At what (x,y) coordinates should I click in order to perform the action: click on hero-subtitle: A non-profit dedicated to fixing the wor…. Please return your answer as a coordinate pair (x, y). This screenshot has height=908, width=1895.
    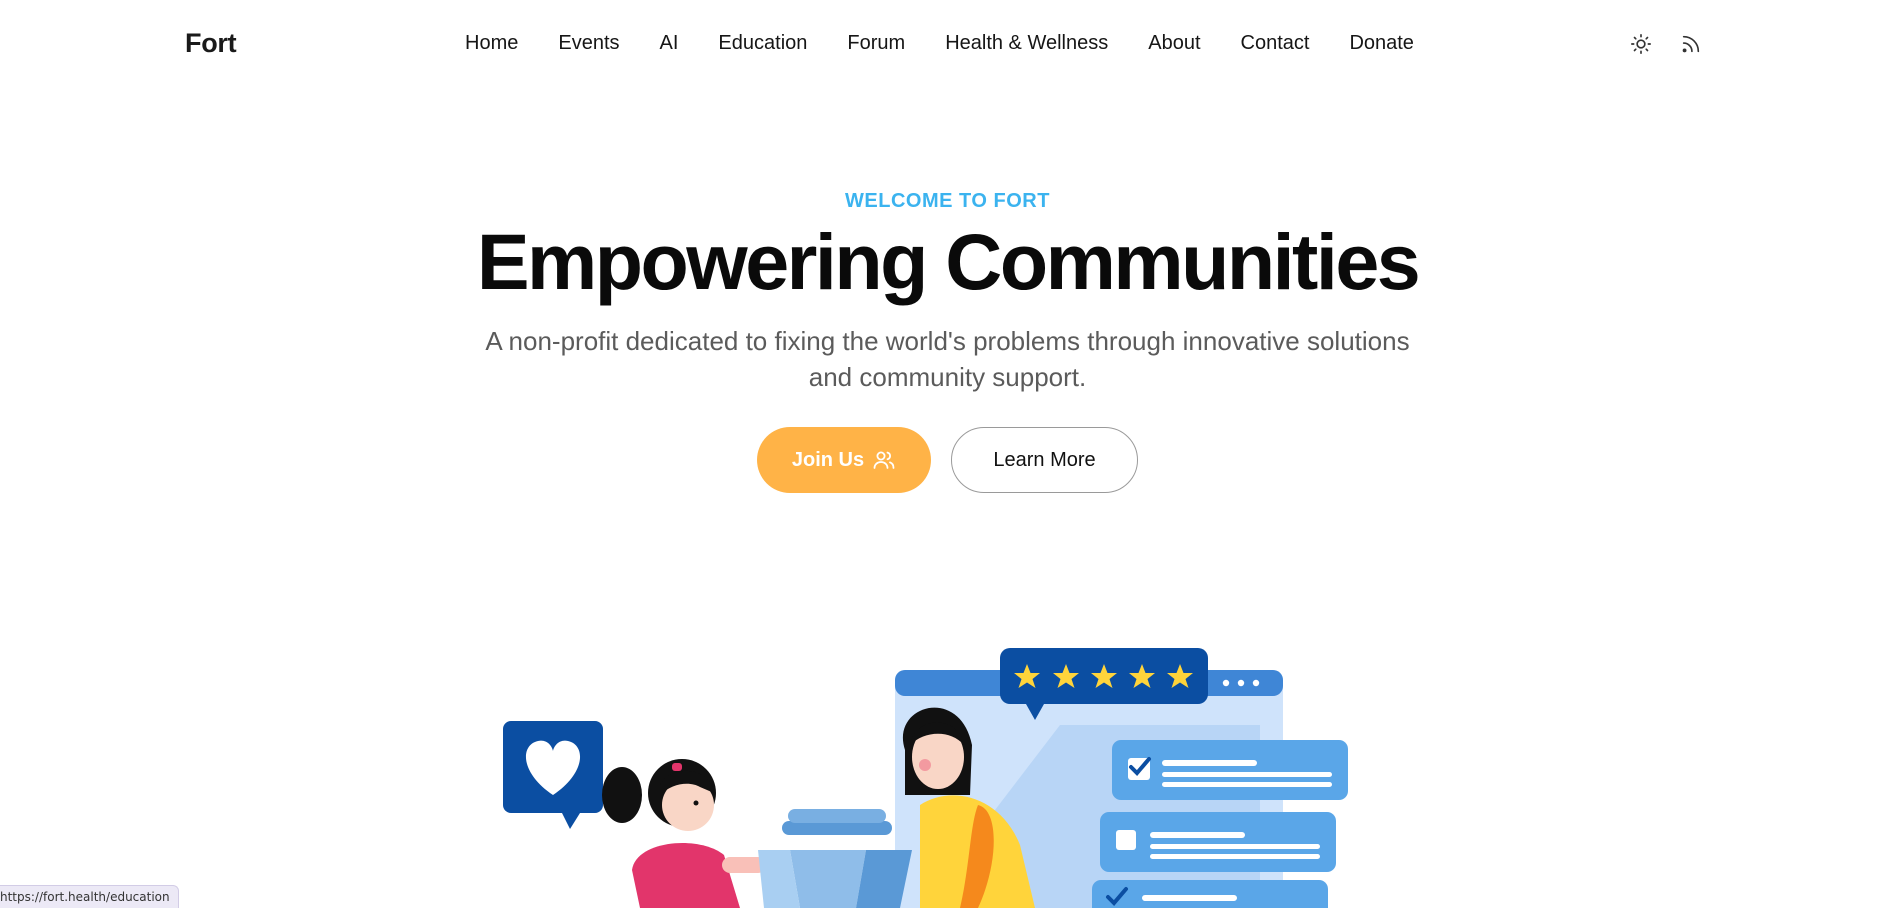
    Looking at the image, I should click on (947, 359).